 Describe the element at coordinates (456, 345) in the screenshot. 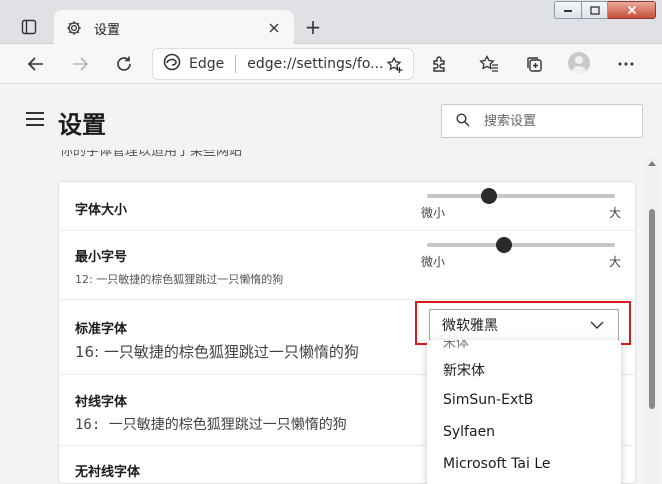

I see `dropdown-option-clipped: 宋体` at that location.